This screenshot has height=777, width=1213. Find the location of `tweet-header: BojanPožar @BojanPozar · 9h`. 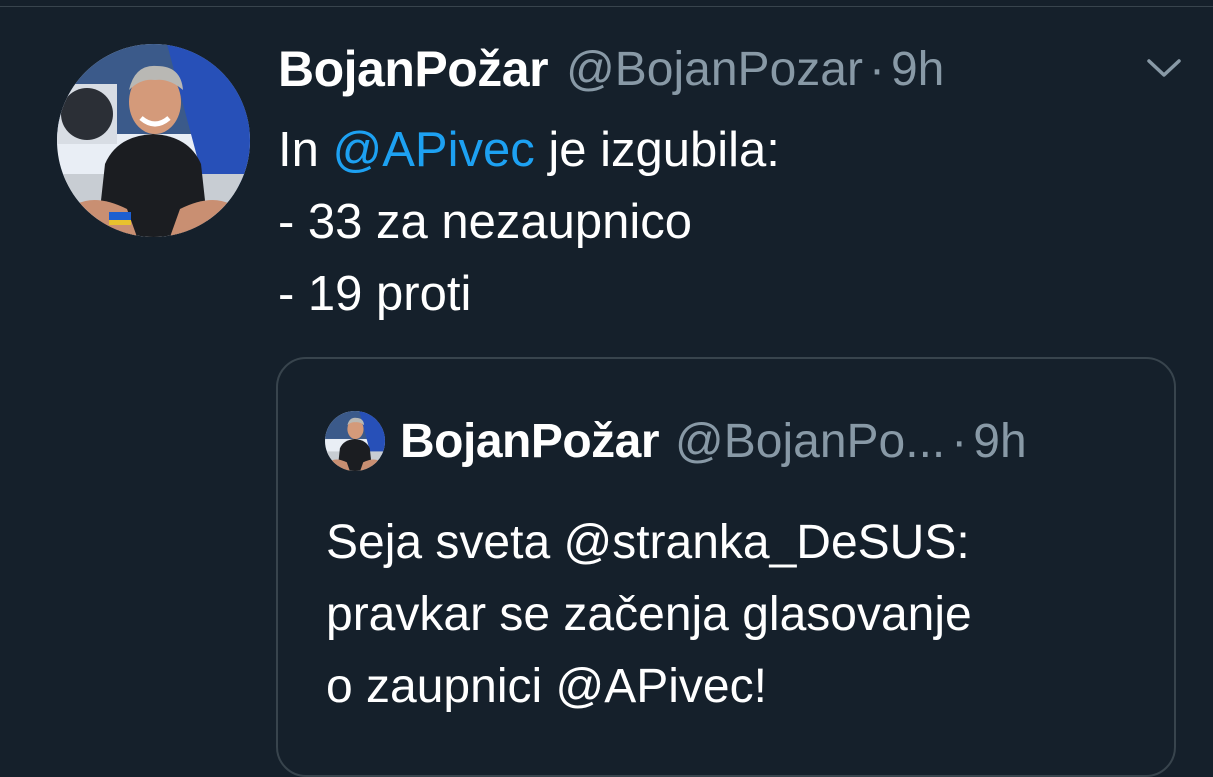

tweet-header: BojanPožar @BojanPozar · 9h is located at coordinates (611, 69).